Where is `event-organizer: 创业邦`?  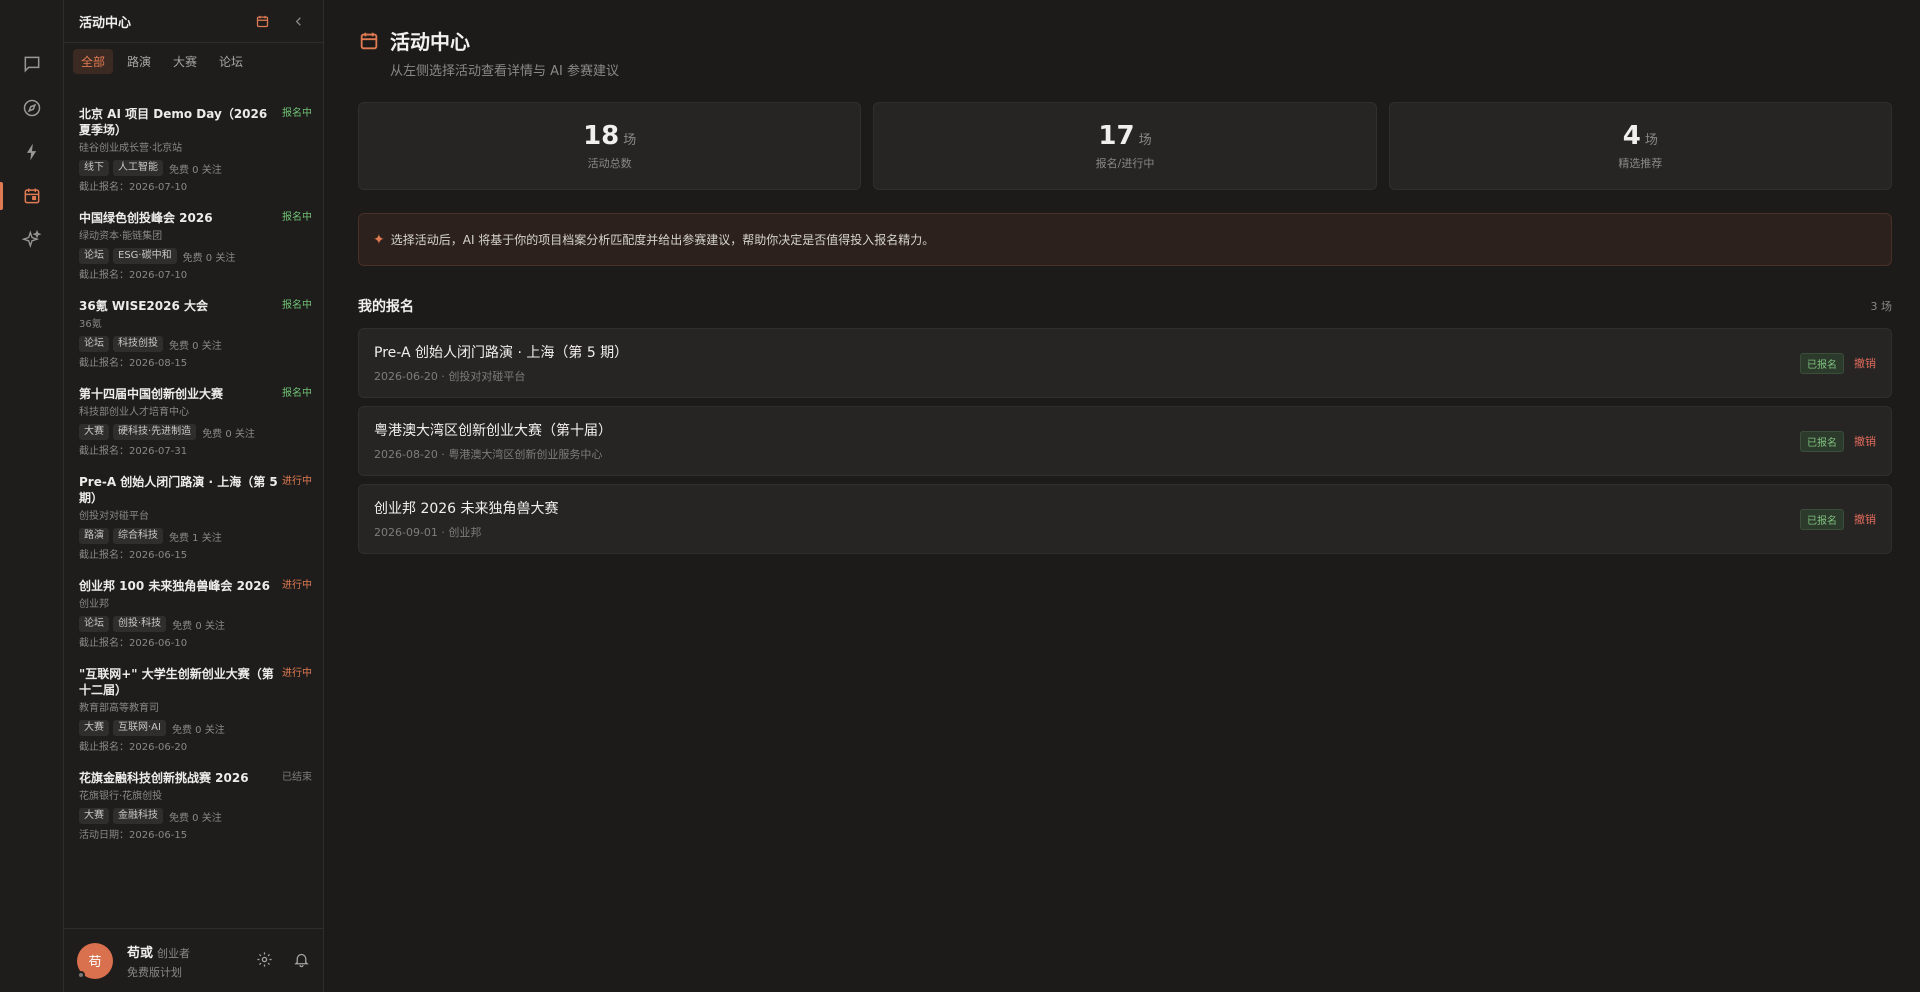 event-organizer: 创业邦 is located at coordinates (94, 604).